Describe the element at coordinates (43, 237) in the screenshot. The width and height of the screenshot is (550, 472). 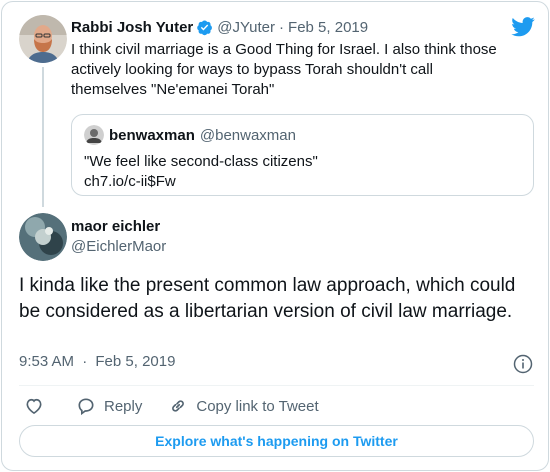
I see `main-author-avatar` at that location.